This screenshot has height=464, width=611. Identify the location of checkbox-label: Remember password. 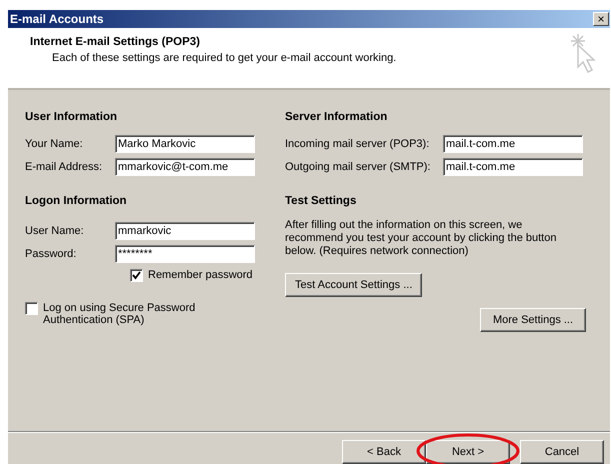
(200, 275).